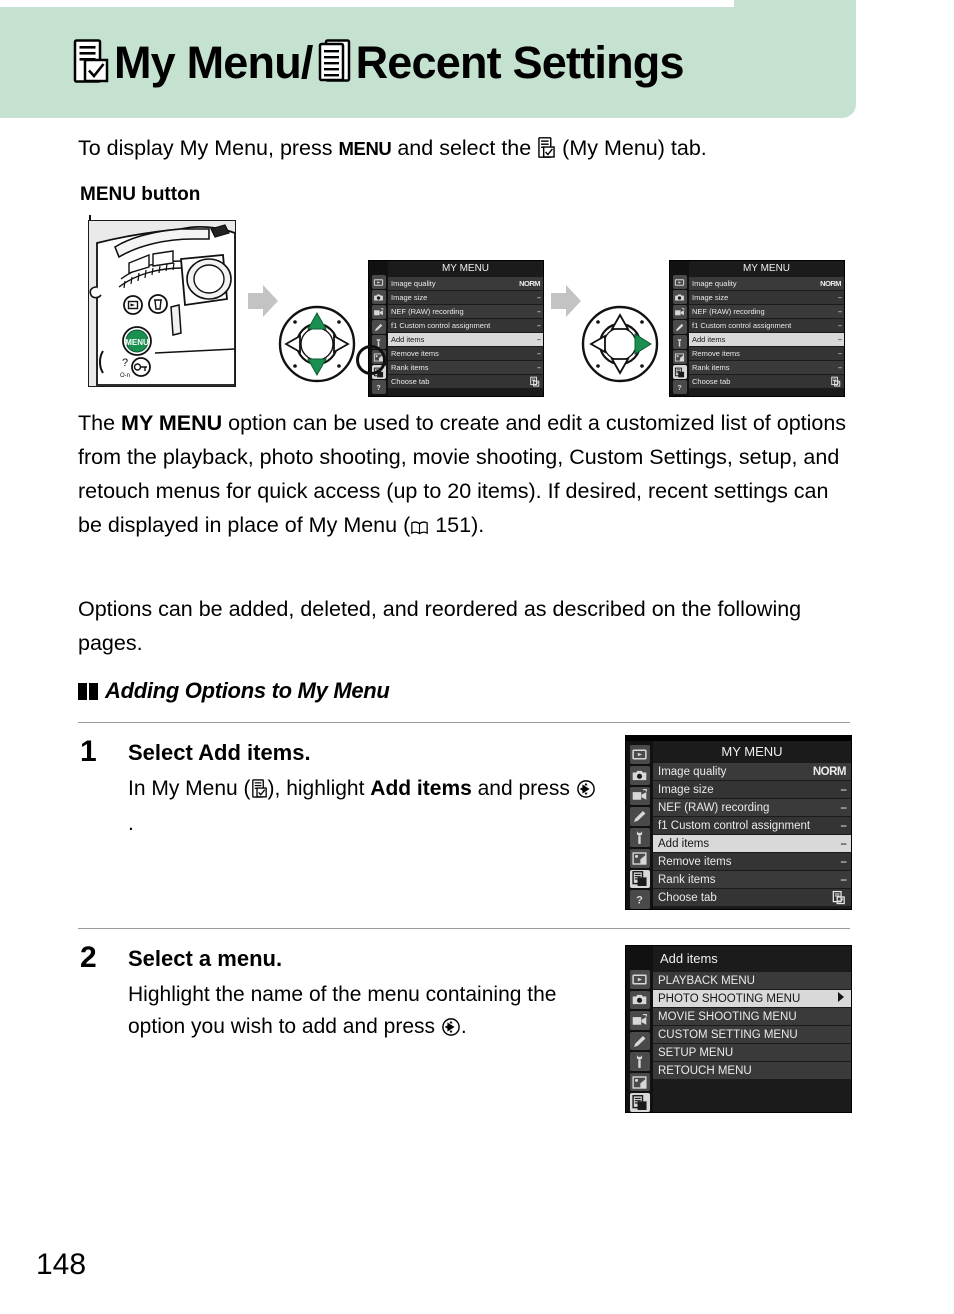 This screenshot has width=954, height=1314. Describe the element at coordinates (752, 981) in the screenshot. I see `lcd-row: PLAYBACK MENU` at that location.